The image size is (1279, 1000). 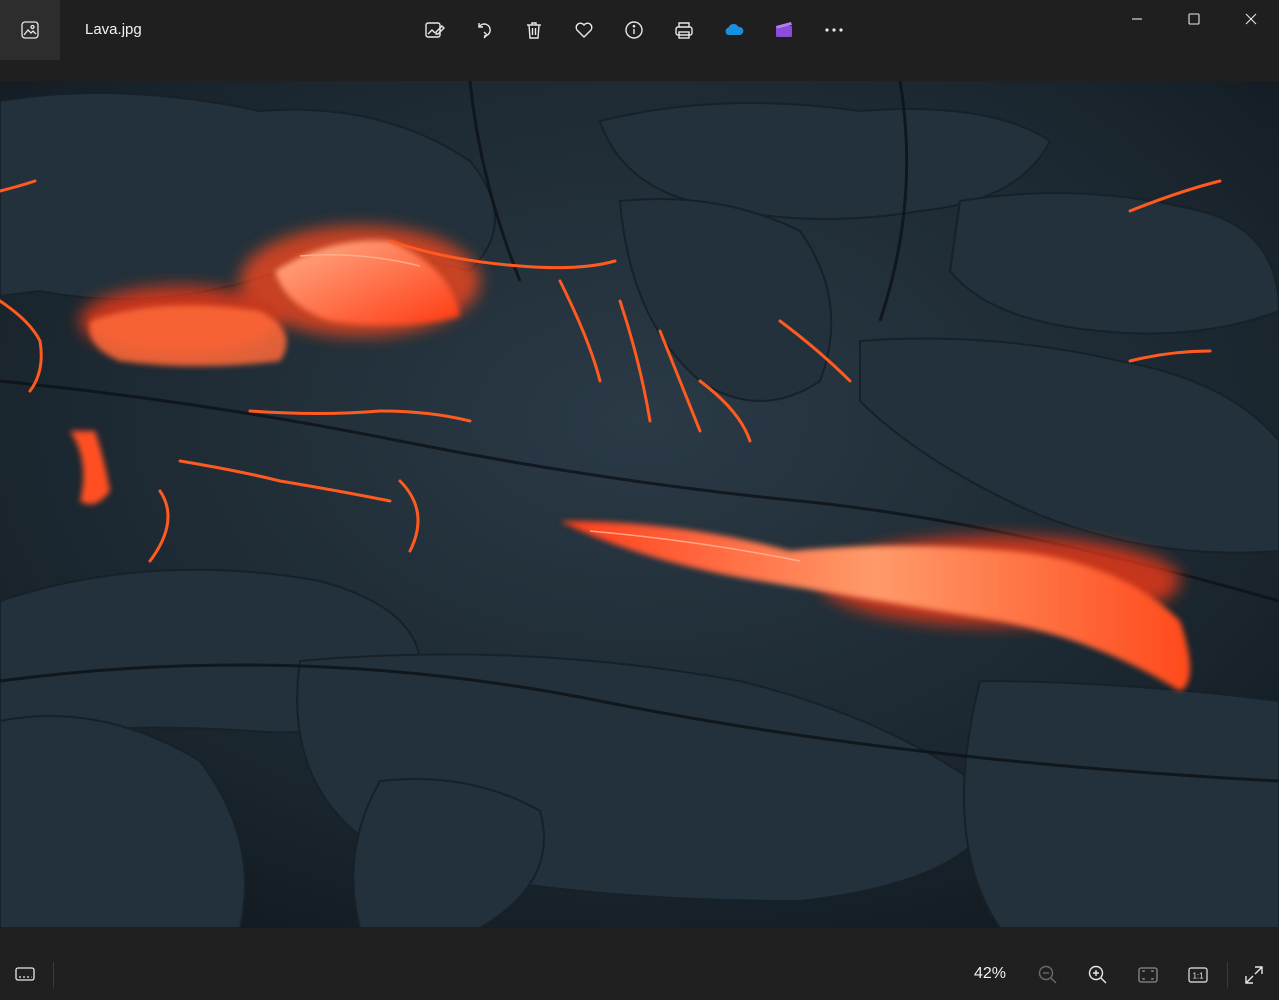 I want to click on actual-size-icon: 1:1, so click(x=1198, y=975).